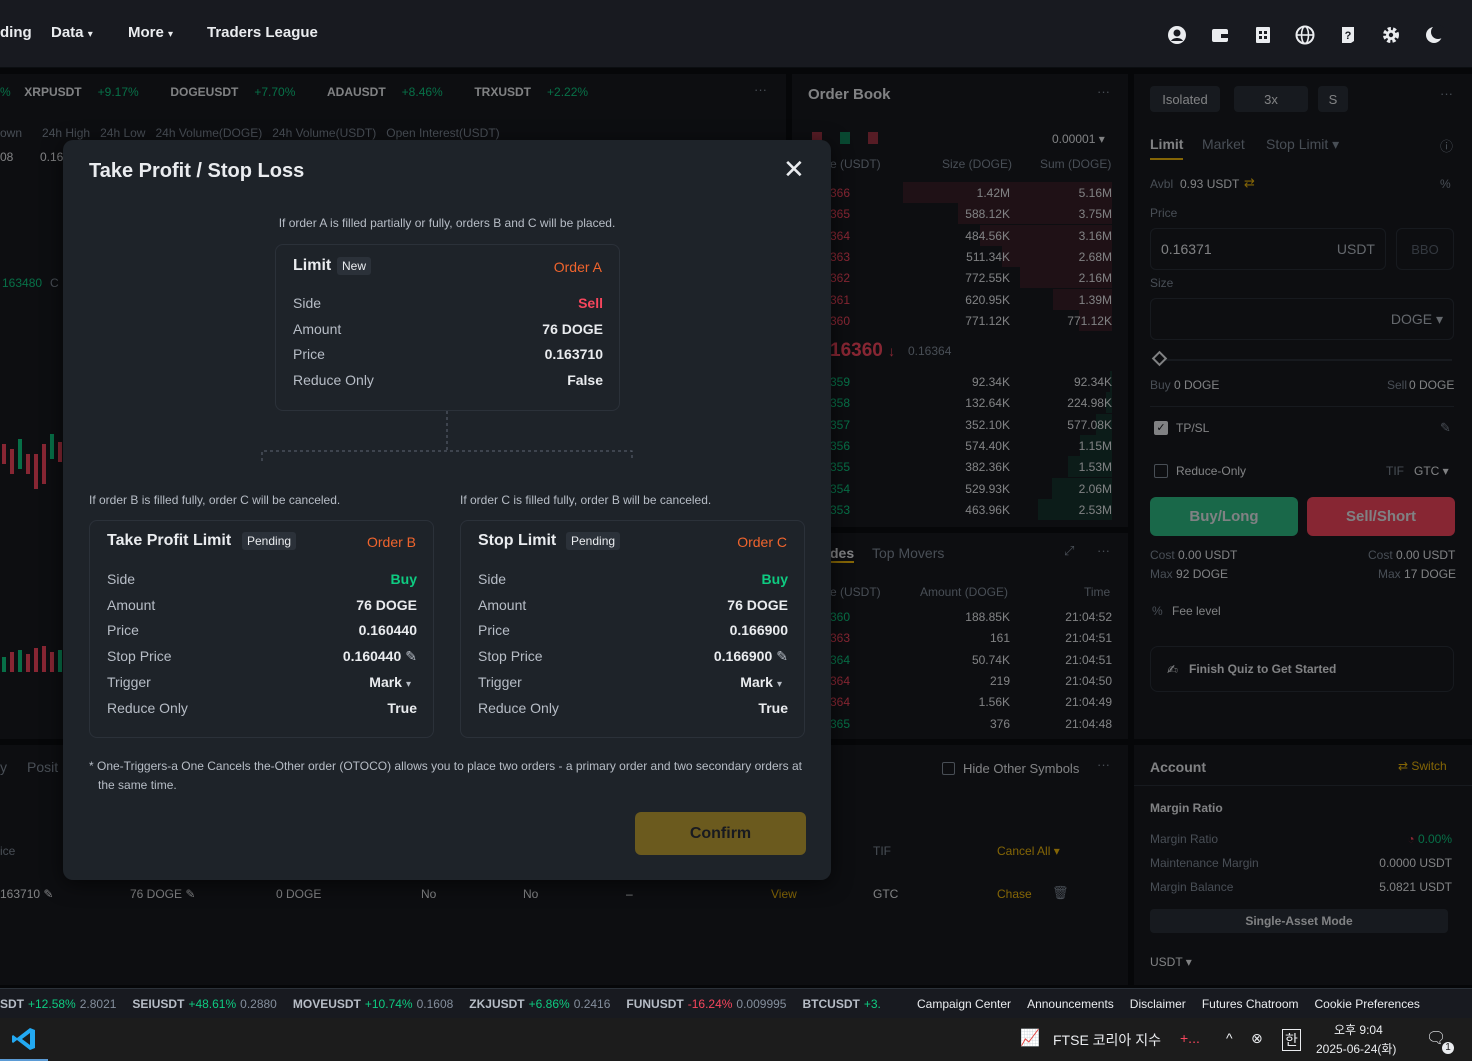 The image size is (1472, 1061). I want to click on order-c-type: Stop Limit, so click(517, 540).